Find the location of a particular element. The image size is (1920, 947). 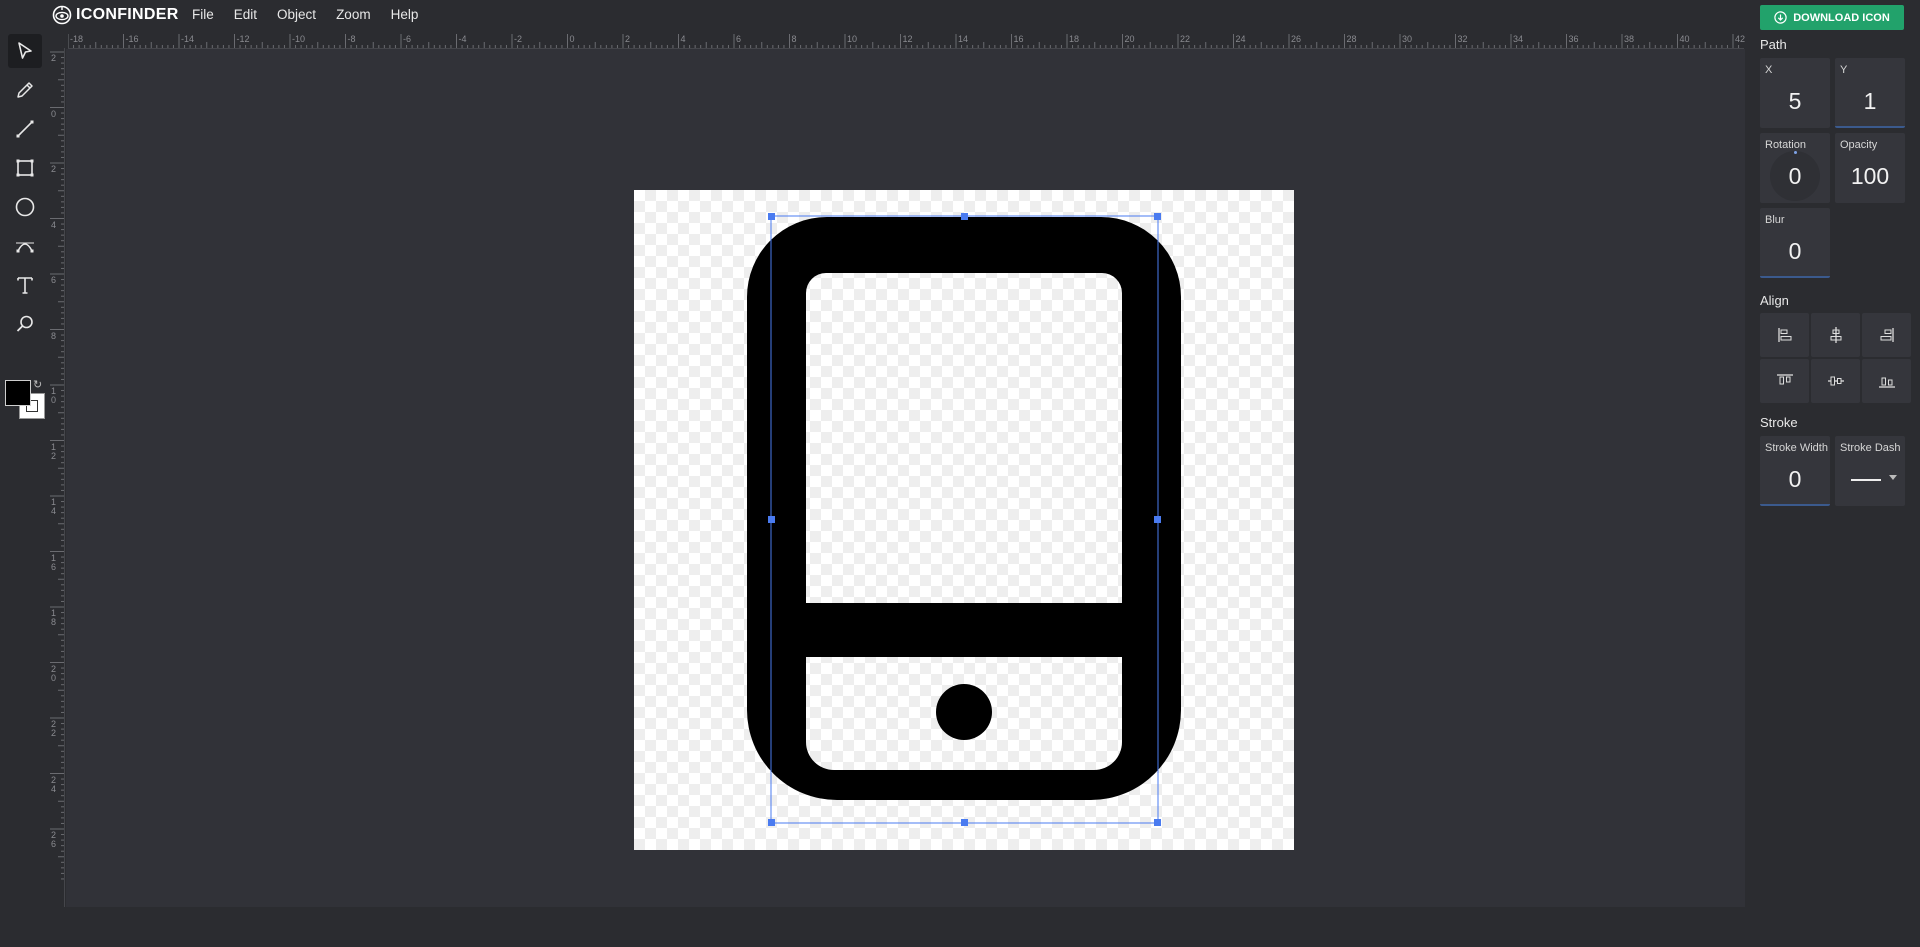

ruler-label: -4 is located at coordinates (462, 39).